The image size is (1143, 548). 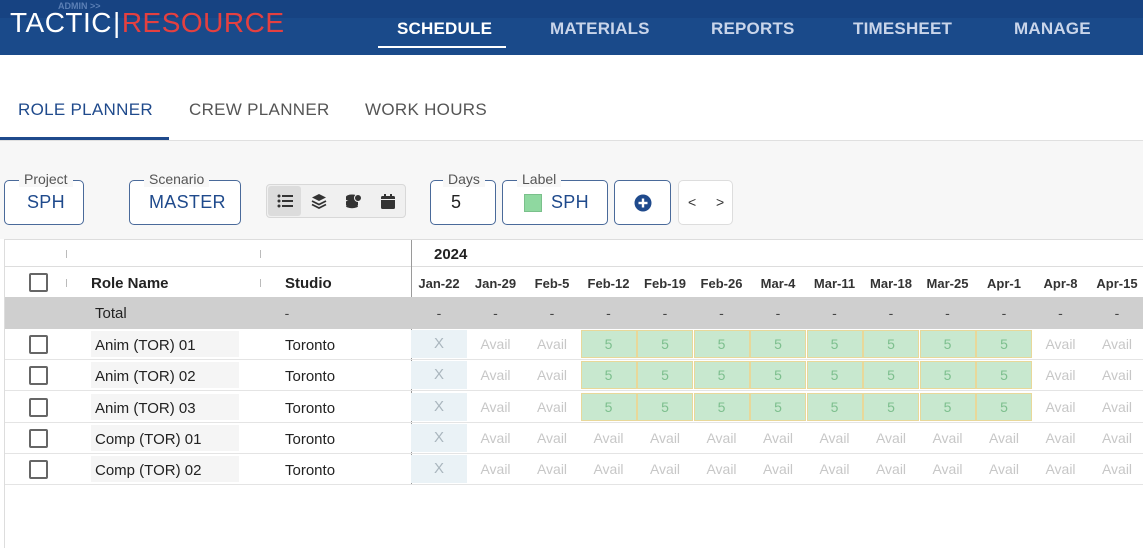 I want to click on project-select: Project SPH, so click(x=44, y=198).